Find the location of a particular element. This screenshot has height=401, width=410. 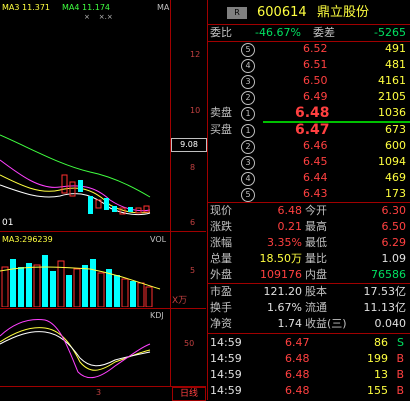

sell-price: 6.50 is located at coordinates (315, 80).